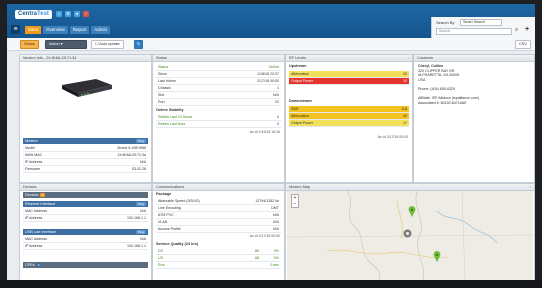 This screenshot has width=542, height=288. I want to click on app-logo: CentraTest, so click(33, 14).